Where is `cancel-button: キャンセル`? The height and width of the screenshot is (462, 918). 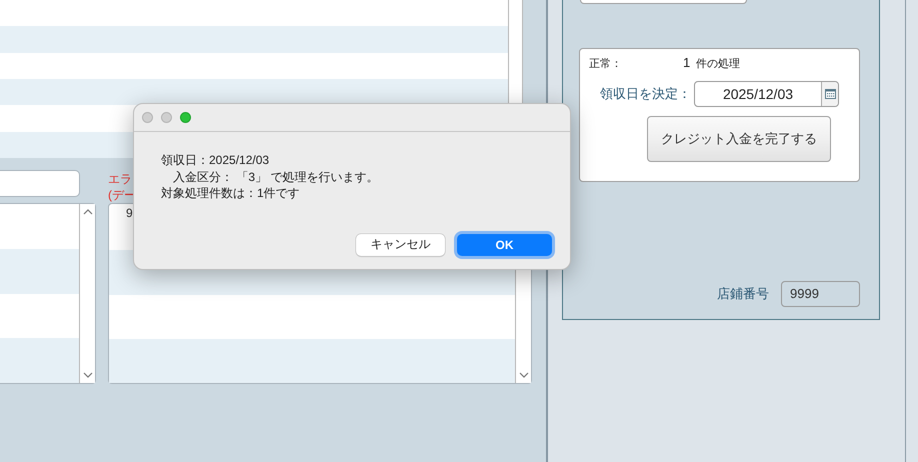 cancel-button: キャンセル is located at coordinates (400, 245).